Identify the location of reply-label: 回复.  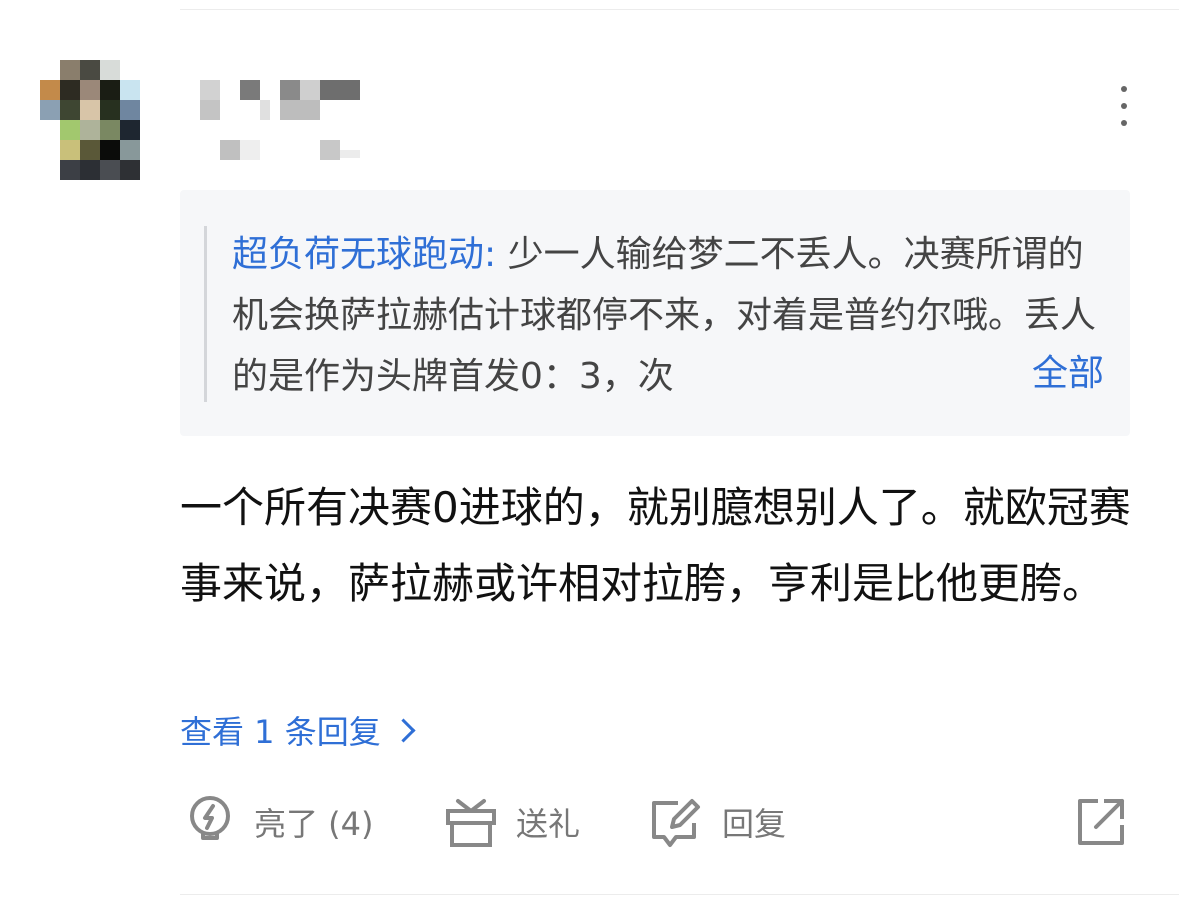
(754, 824).